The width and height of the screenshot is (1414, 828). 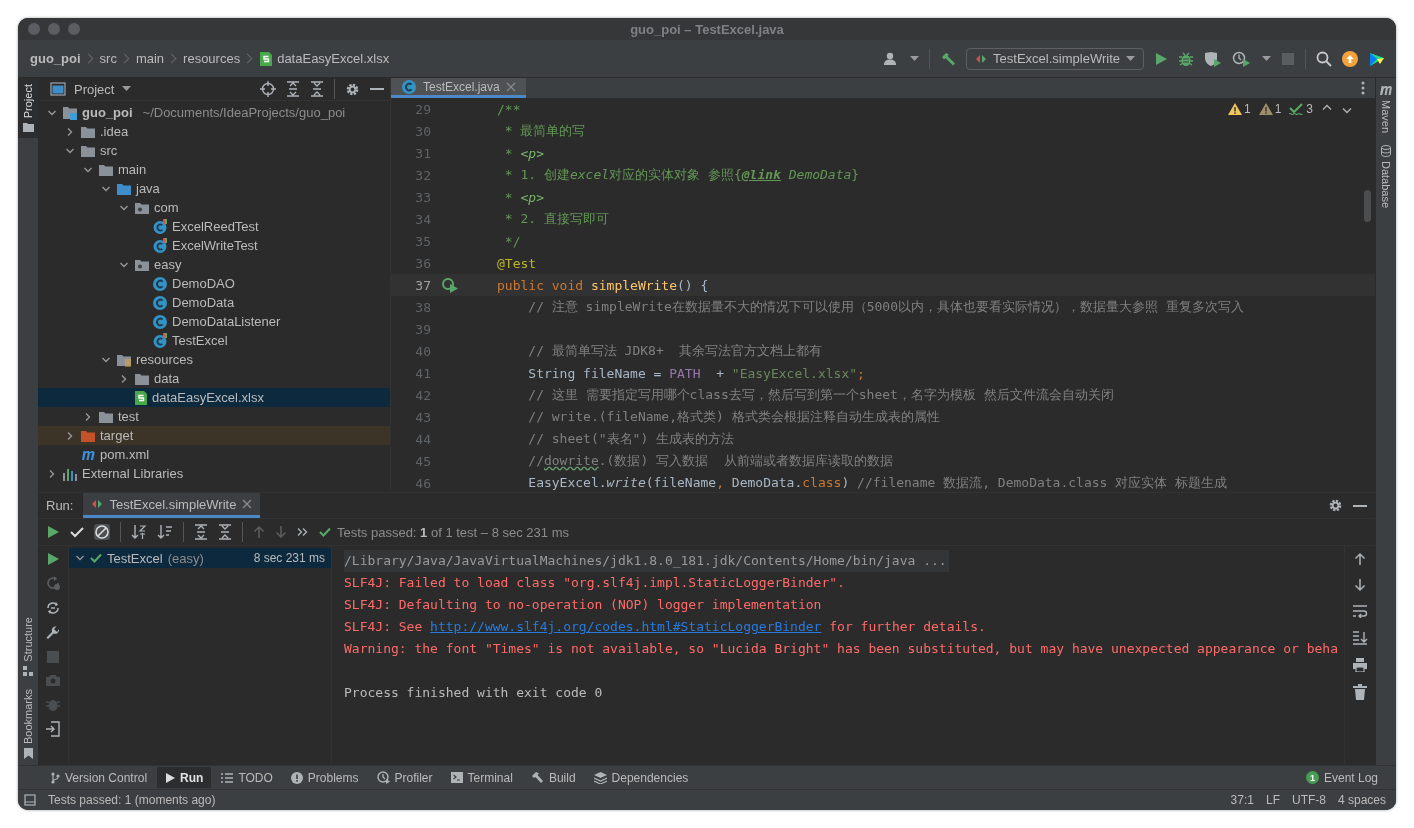 What do you see at coordinates (214, 131) in the screenshot?
I see `tree-item: .idea` at bounding box center [214, 131].